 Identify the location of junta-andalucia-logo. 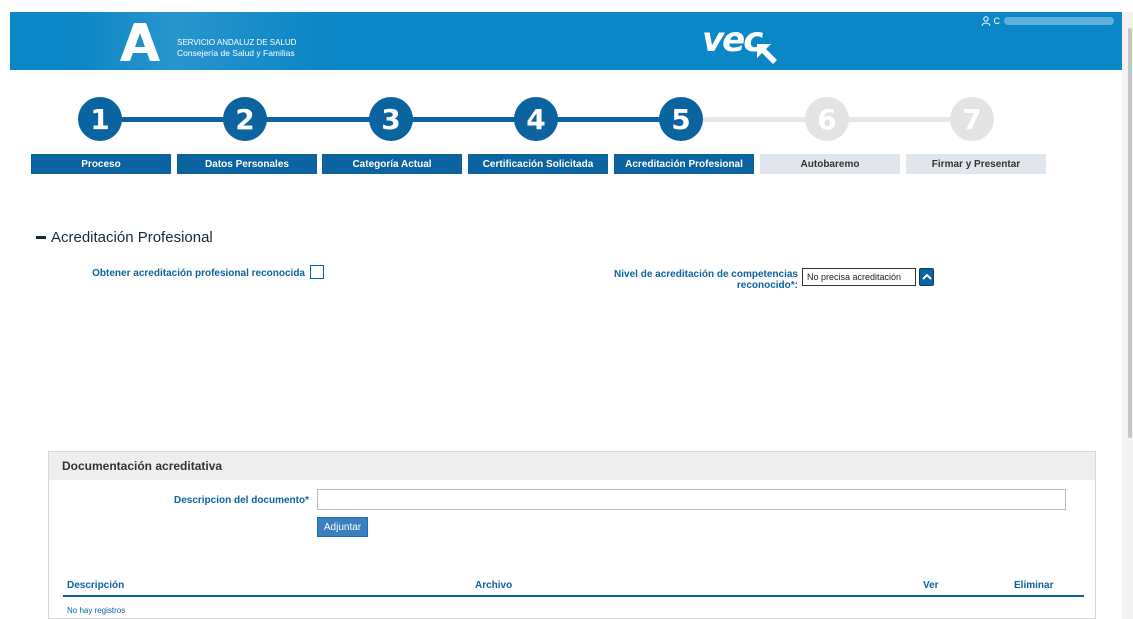
(140, 42).